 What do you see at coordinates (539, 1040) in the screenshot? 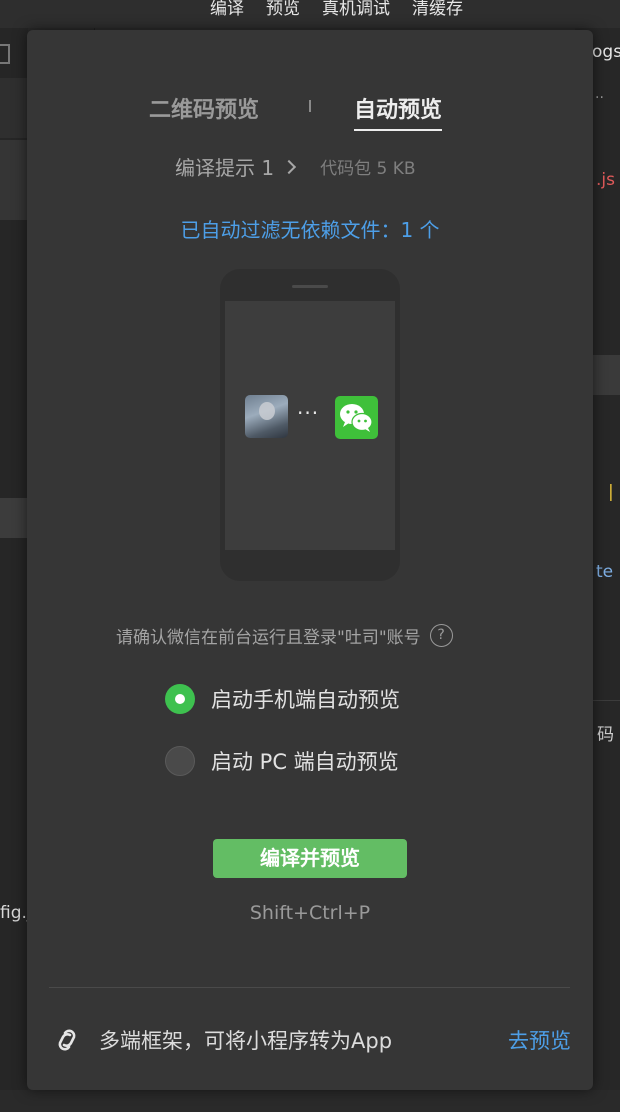
I see `go-preview-link: 去预览` at bounding box center [539, 1040].